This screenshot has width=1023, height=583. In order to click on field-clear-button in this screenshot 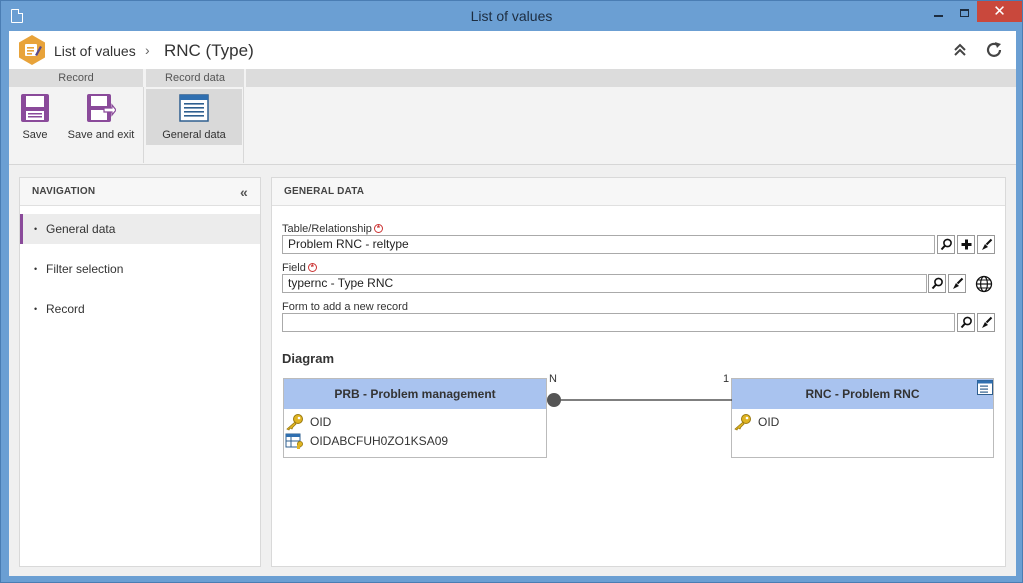, I will do `click(957, 283)`.